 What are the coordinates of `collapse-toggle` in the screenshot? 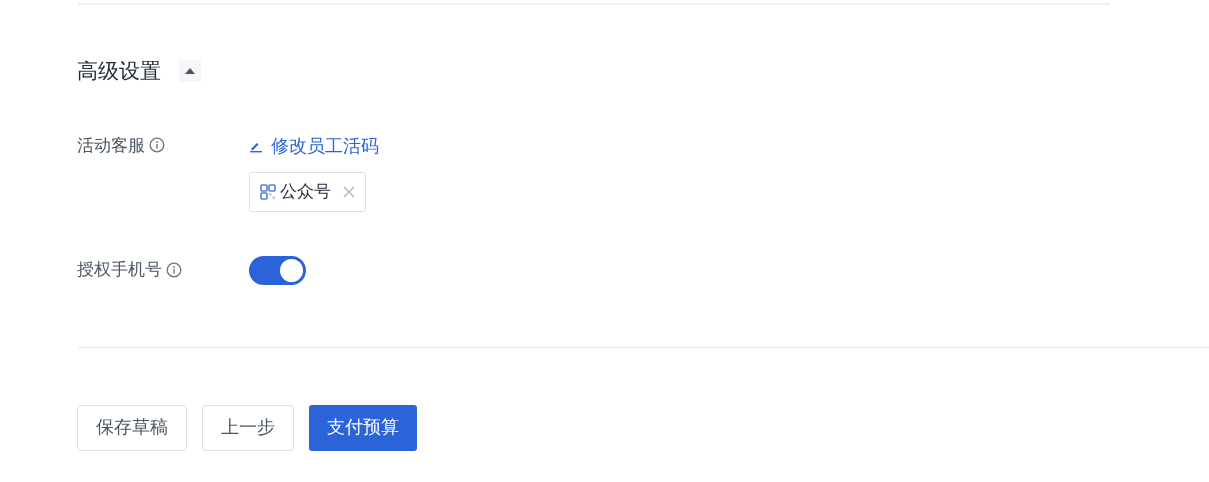 It's located at (190, 70).